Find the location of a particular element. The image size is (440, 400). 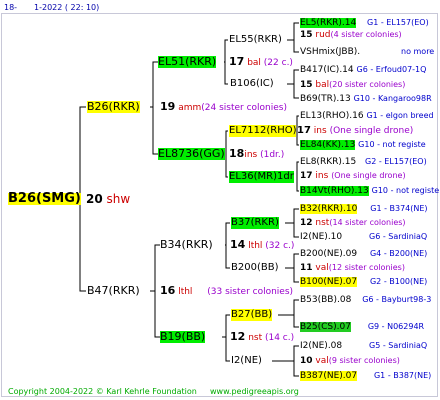

gen4-info: G10 - Kangaroo98R is located at coordinates (392, 98).